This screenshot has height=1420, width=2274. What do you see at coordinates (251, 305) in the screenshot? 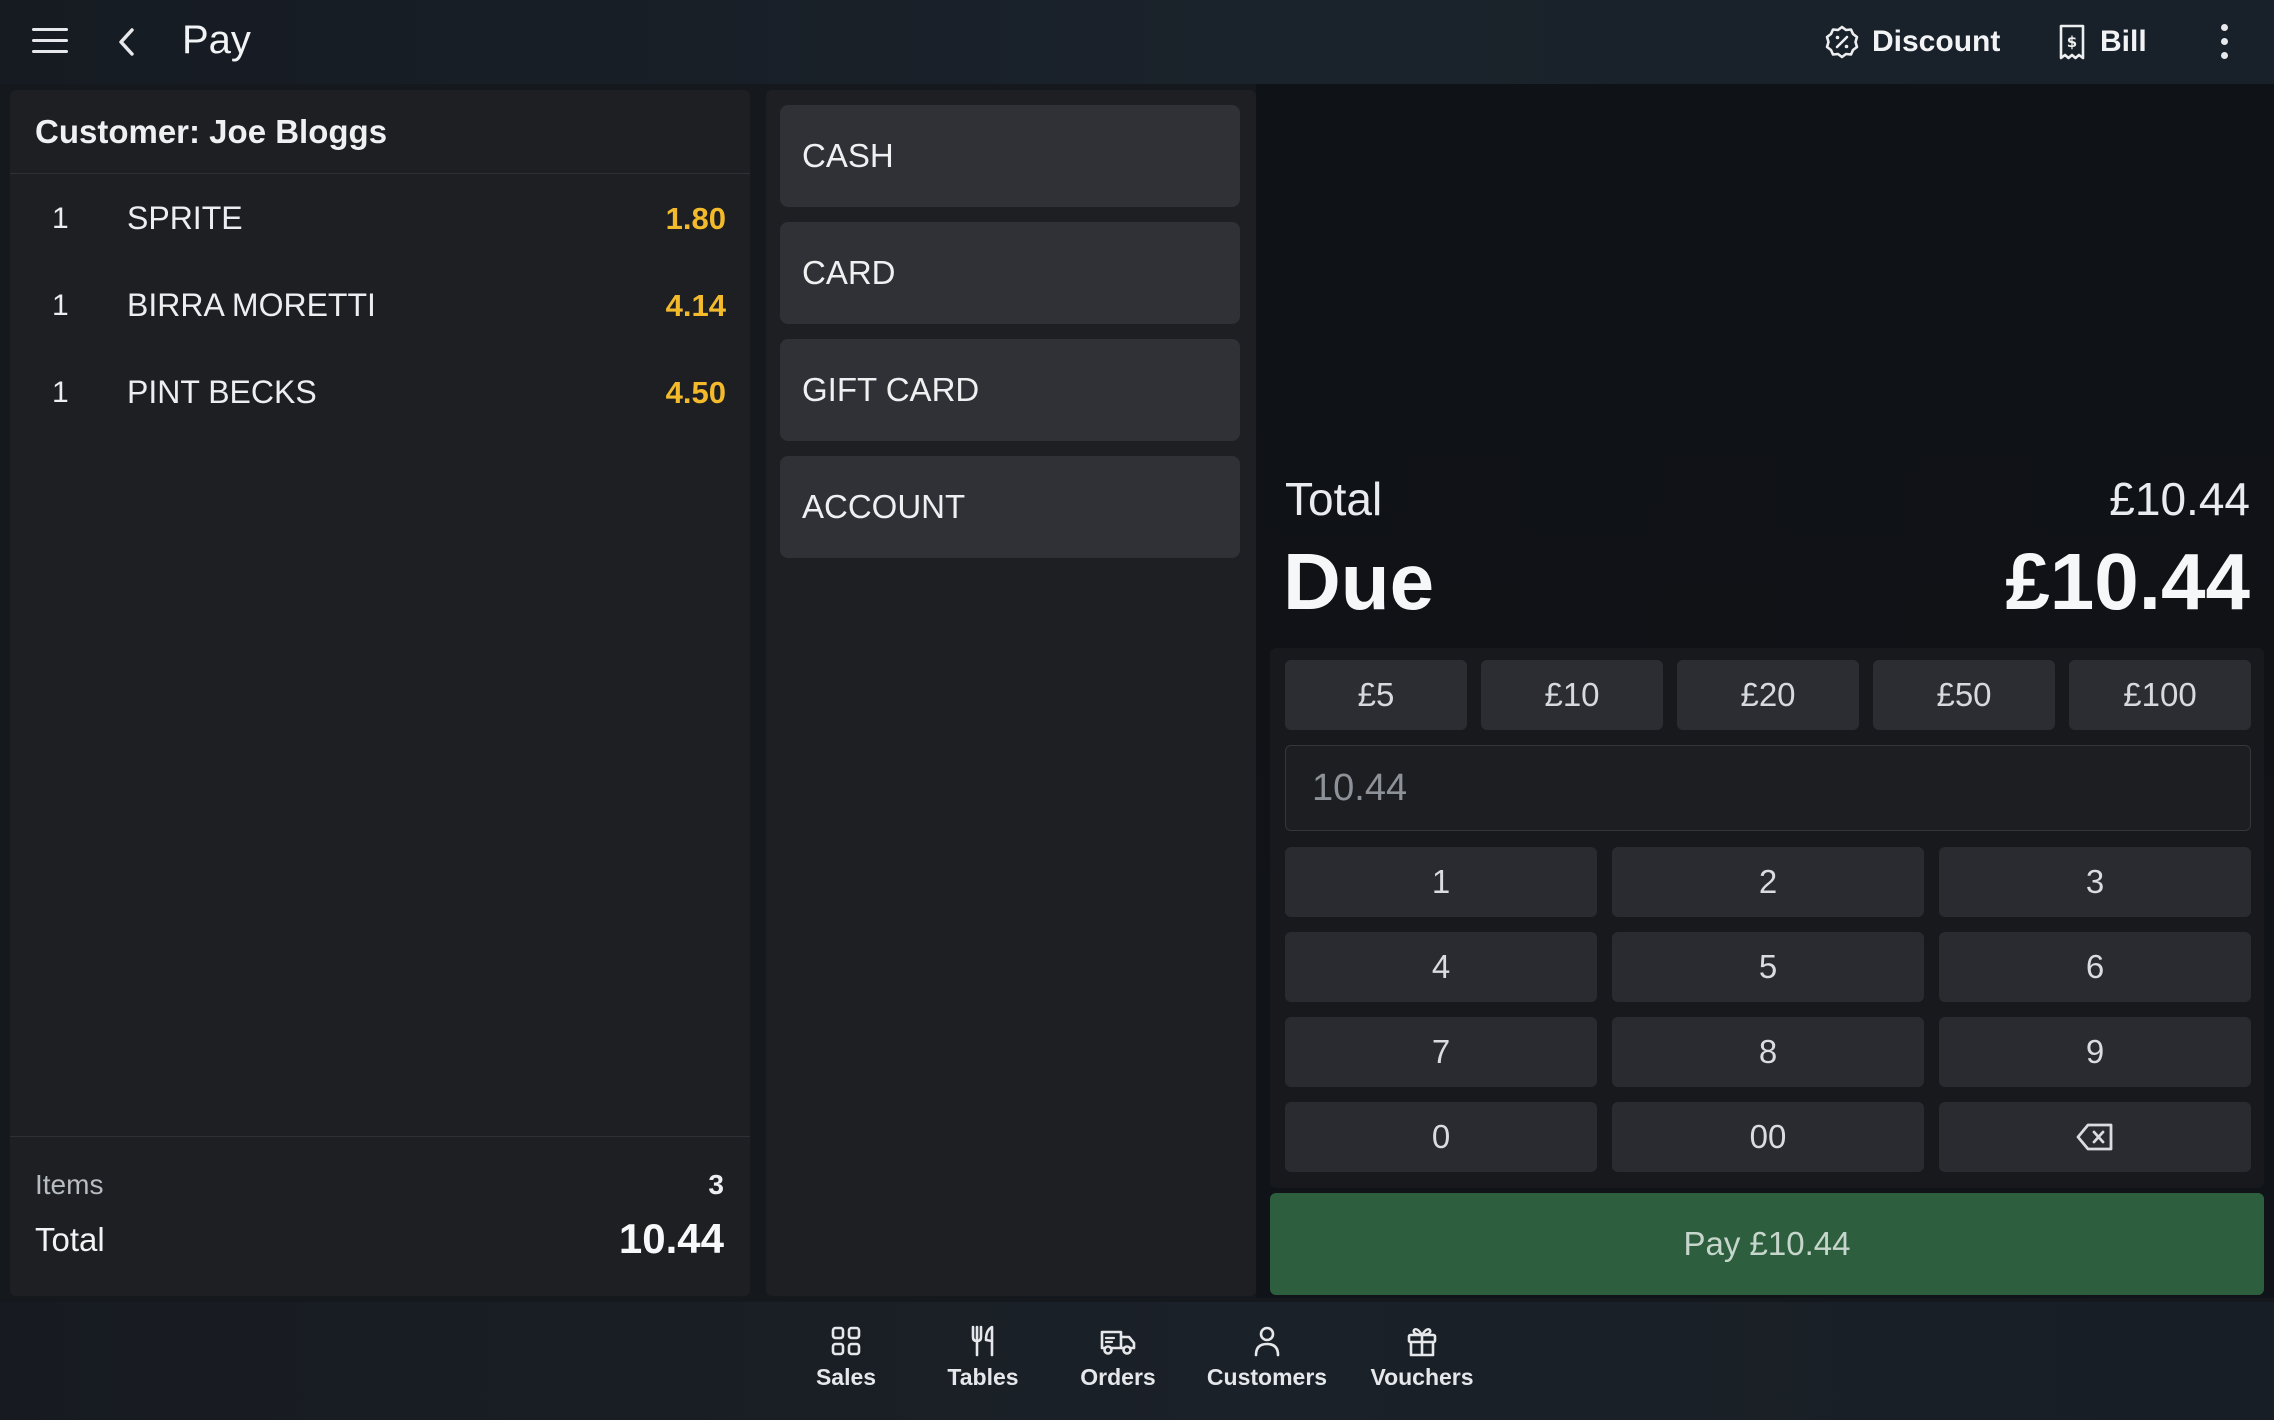
I see `item-name: BIRRA MORETTI` at bounding box center [251, 305].